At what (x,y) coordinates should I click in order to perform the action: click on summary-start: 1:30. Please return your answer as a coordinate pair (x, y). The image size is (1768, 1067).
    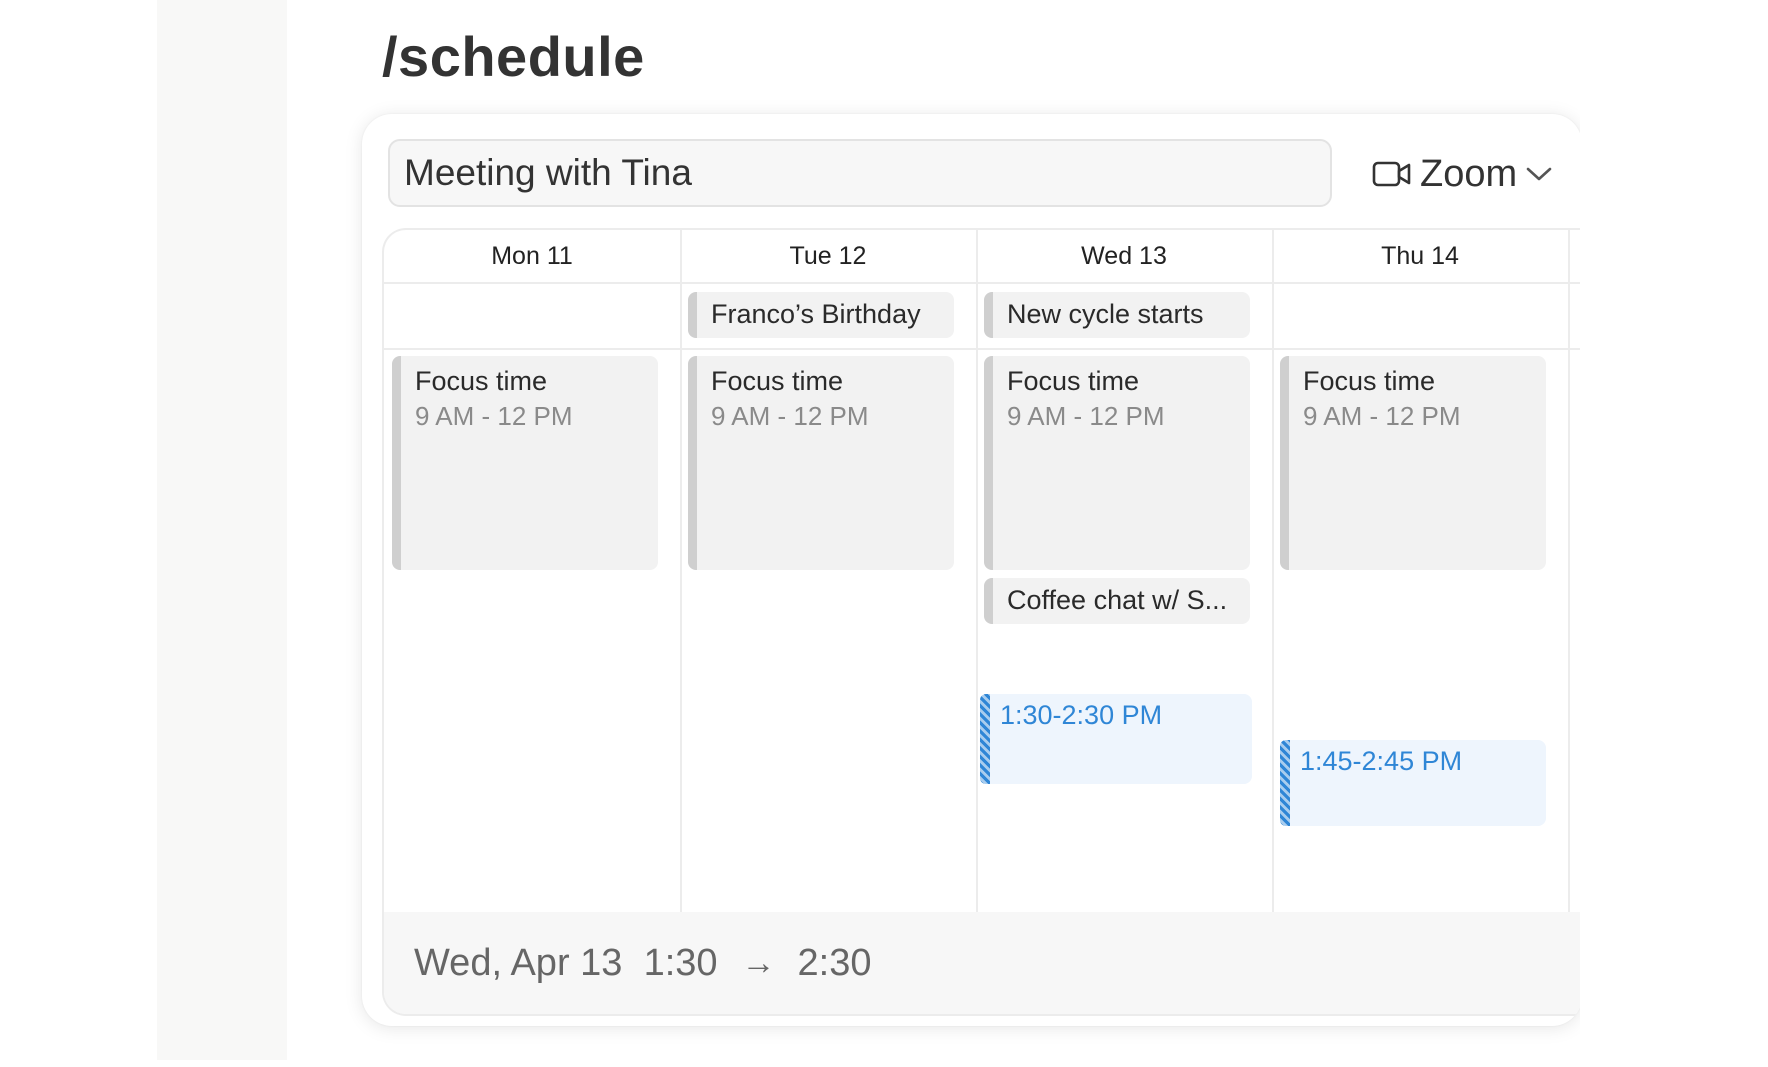
    Looking at the image, I should click on (680, 962).